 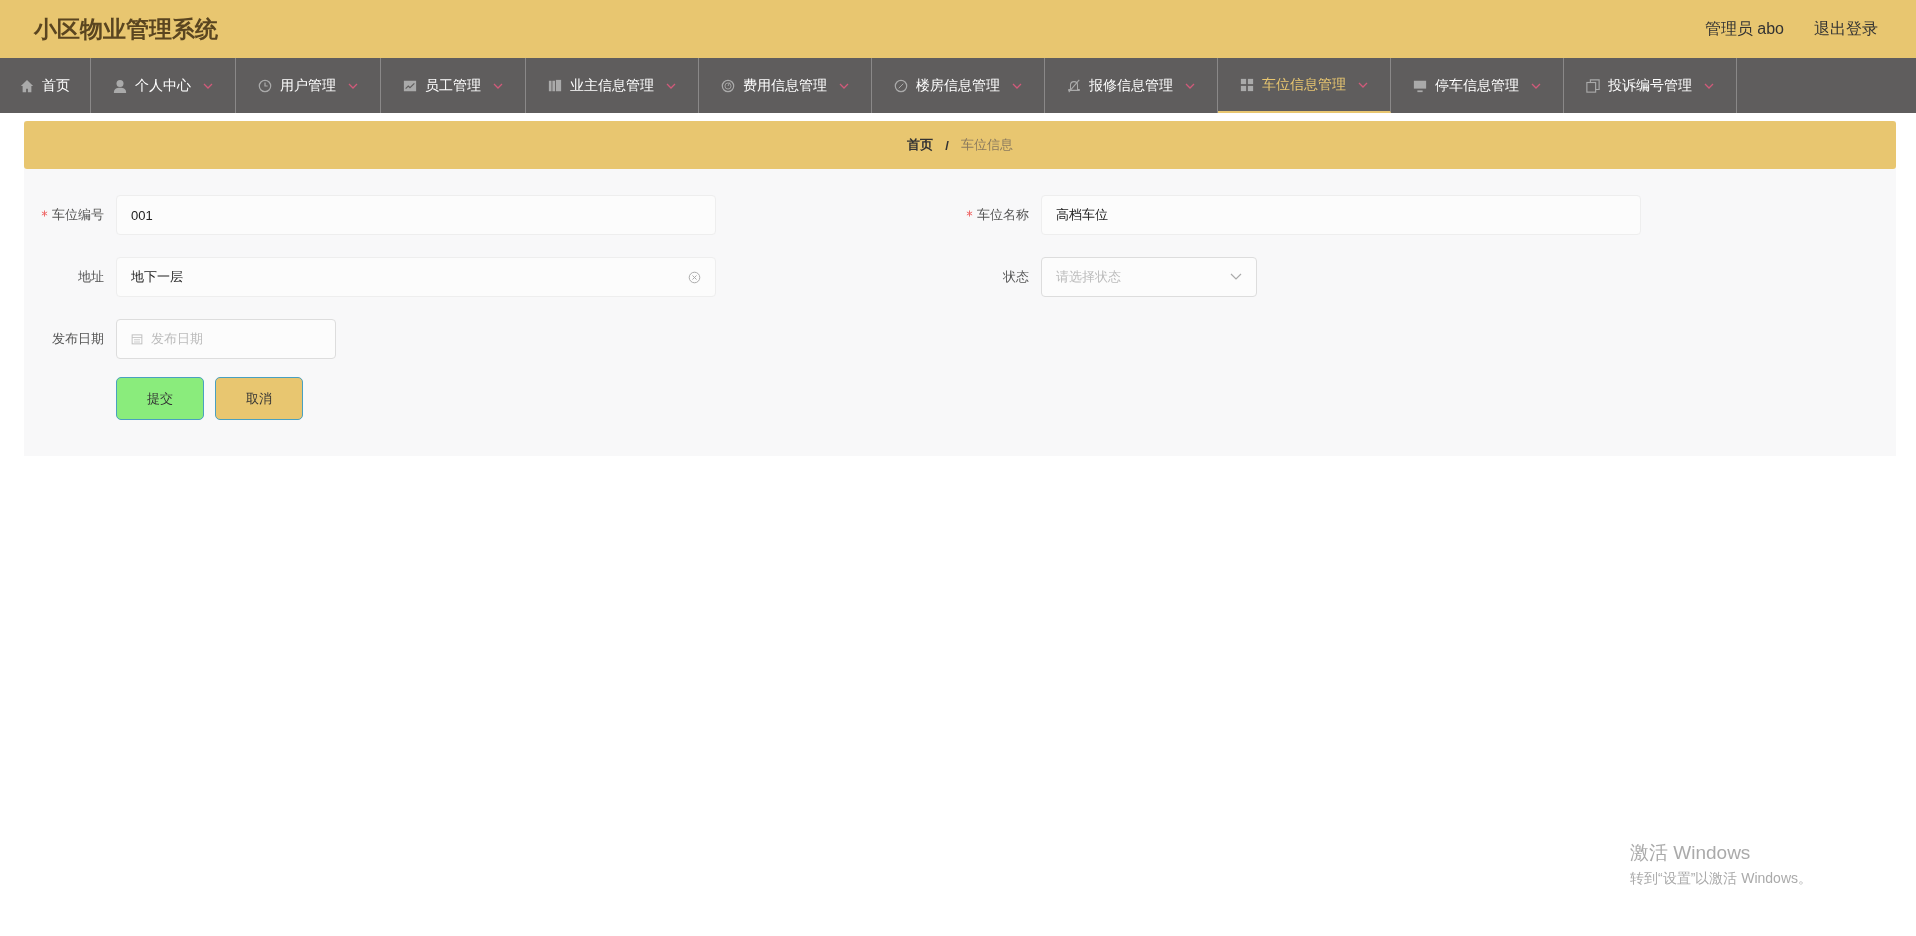 What do you see at coordinates (901, 85) in the screenshot?
I see `compass-icon` at bounding box center [901, 85].